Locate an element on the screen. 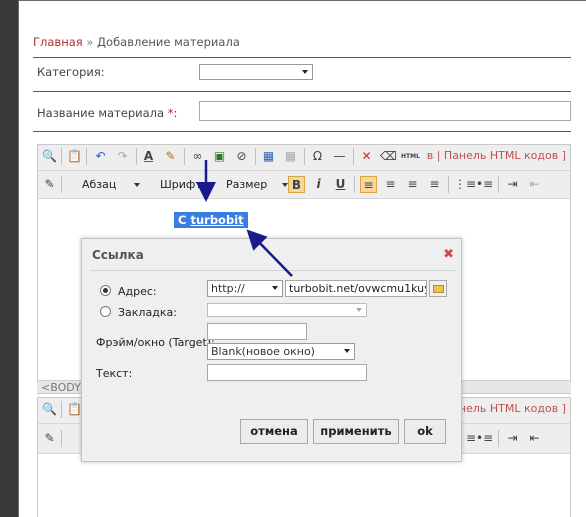 The image size is (586, 517). omega-icon: Ω is located at coordinates (317, 156).